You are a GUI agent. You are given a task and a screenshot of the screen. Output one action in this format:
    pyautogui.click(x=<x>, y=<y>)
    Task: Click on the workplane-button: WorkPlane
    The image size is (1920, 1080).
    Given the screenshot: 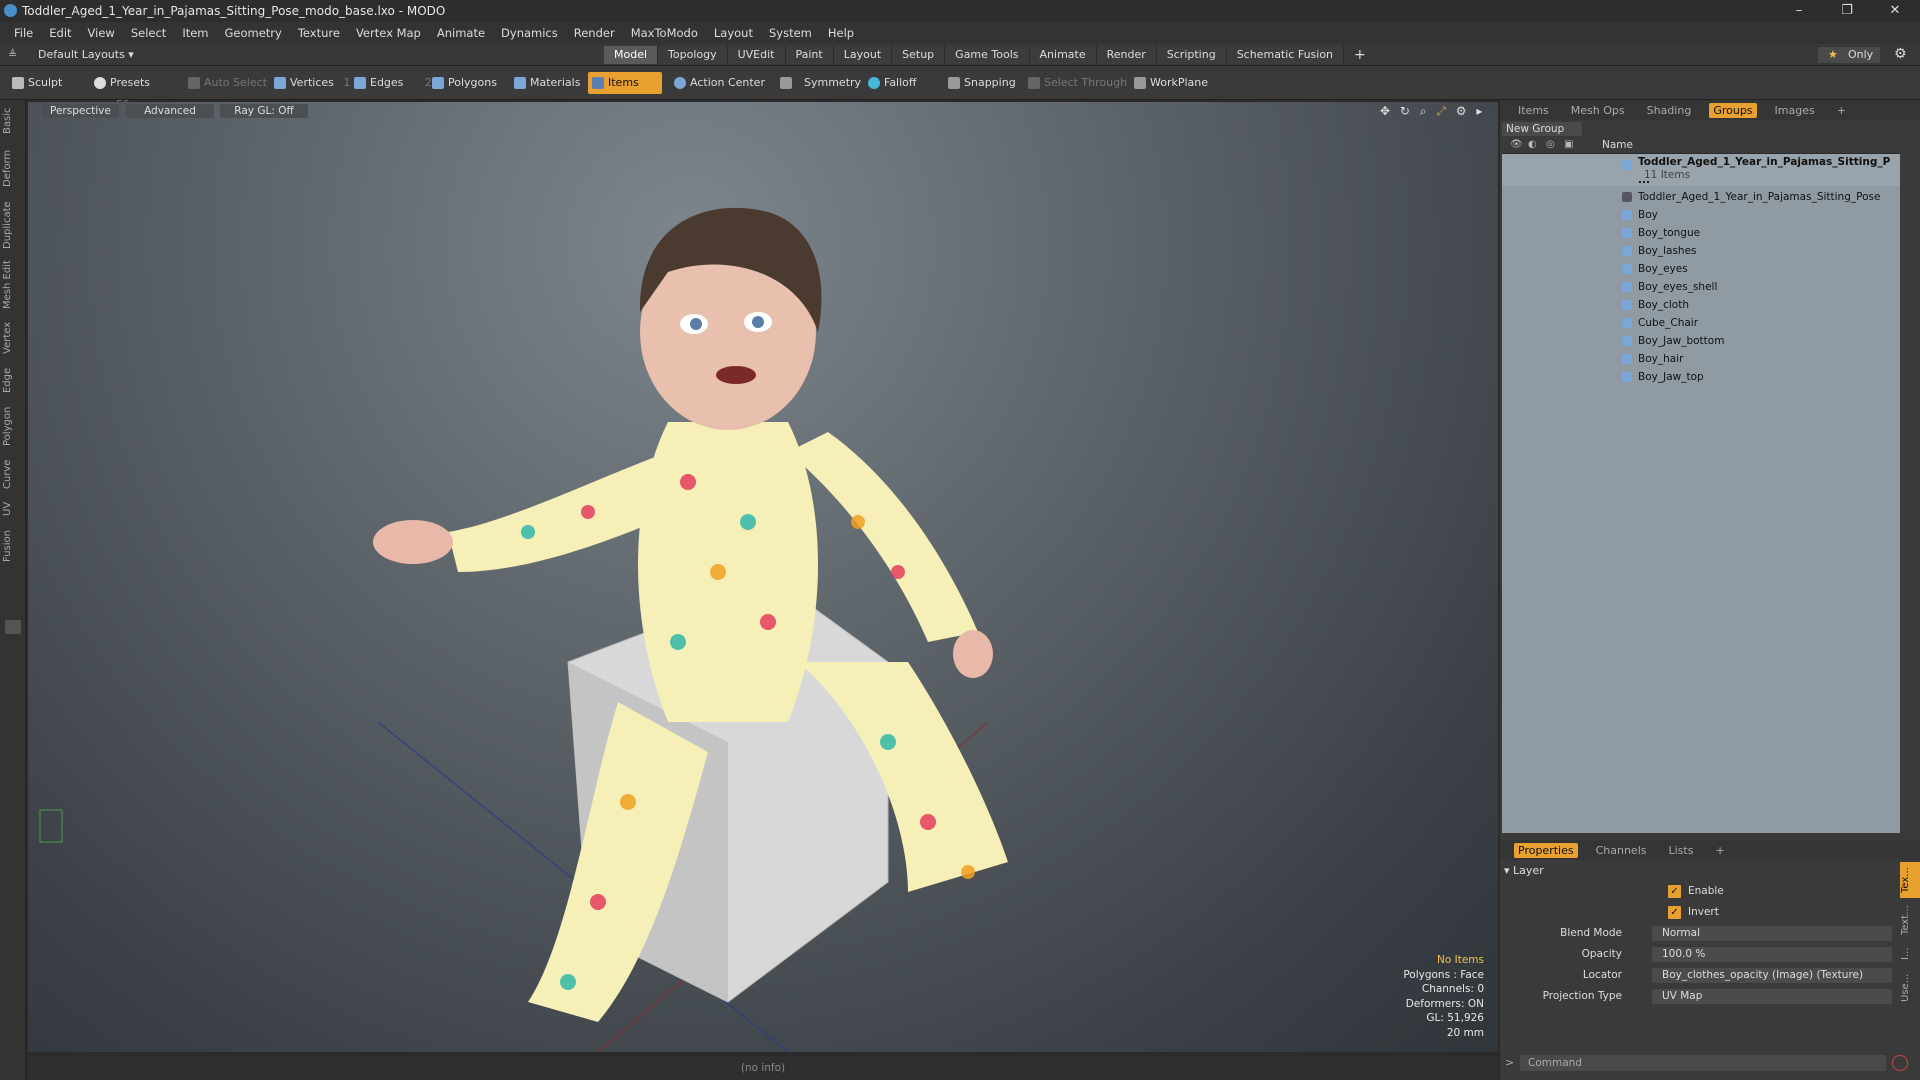 What is the action you would take?
    pyautogui.click(x=1169, y=83)
    